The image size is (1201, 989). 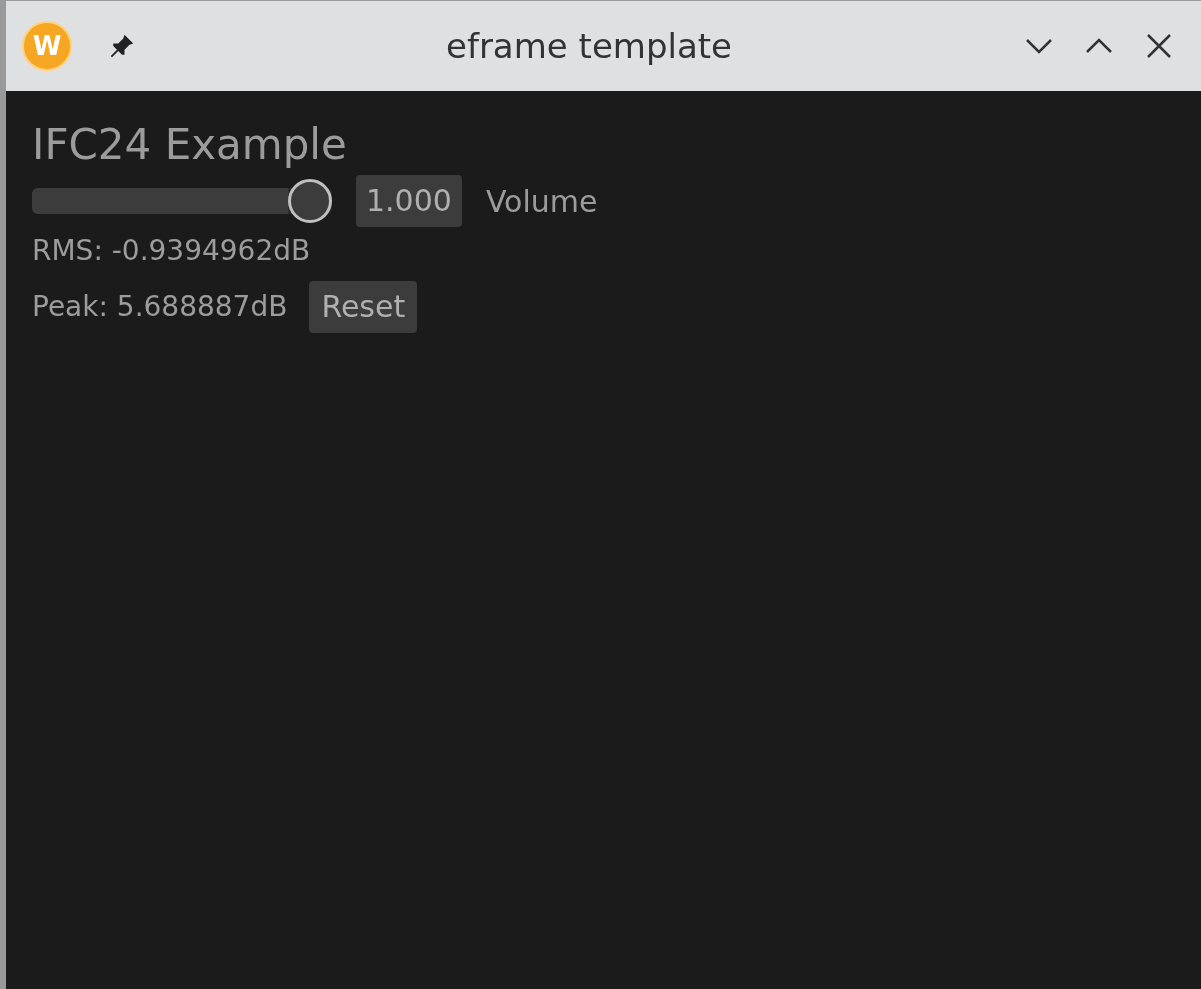 What do you see at coordinates (310, 201) in the screenshot?
I see `slider-thumb` at bounding box center [310, 201].